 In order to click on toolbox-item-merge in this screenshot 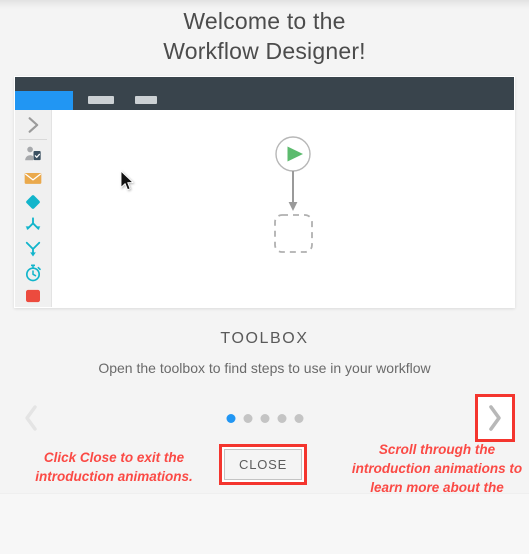, I will do `click(33, 249)`.